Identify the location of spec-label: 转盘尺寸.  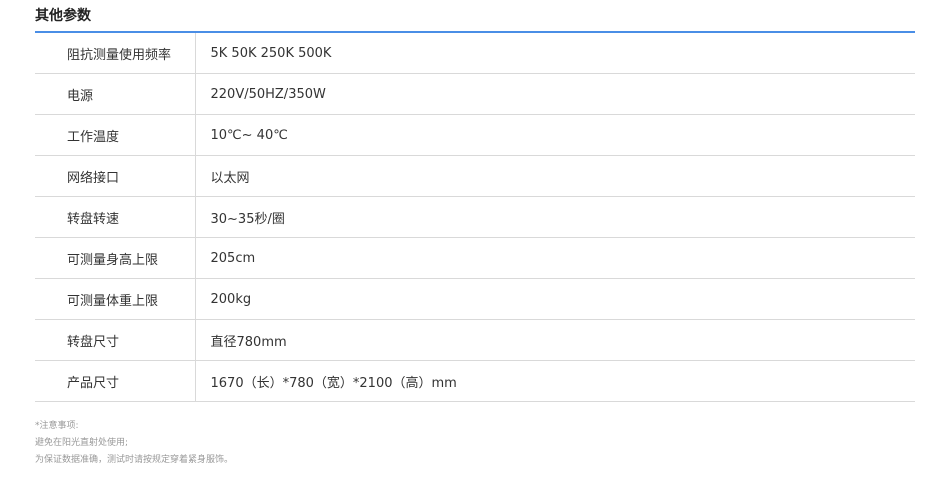
(115, 340).